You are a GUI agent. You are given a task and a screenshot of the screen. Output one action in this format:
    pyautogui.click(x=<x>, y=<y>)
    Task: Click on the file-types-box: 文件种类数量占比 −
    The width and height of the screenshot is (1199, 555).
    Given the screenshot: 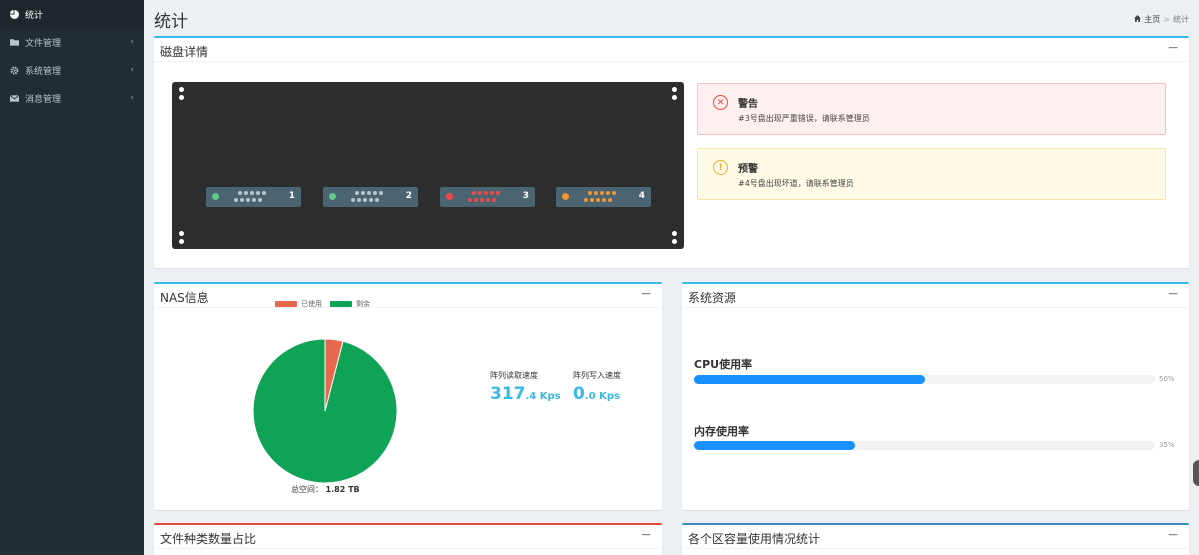 What is the action you would take?
    pyautogui.click(x=408, y=539)
    